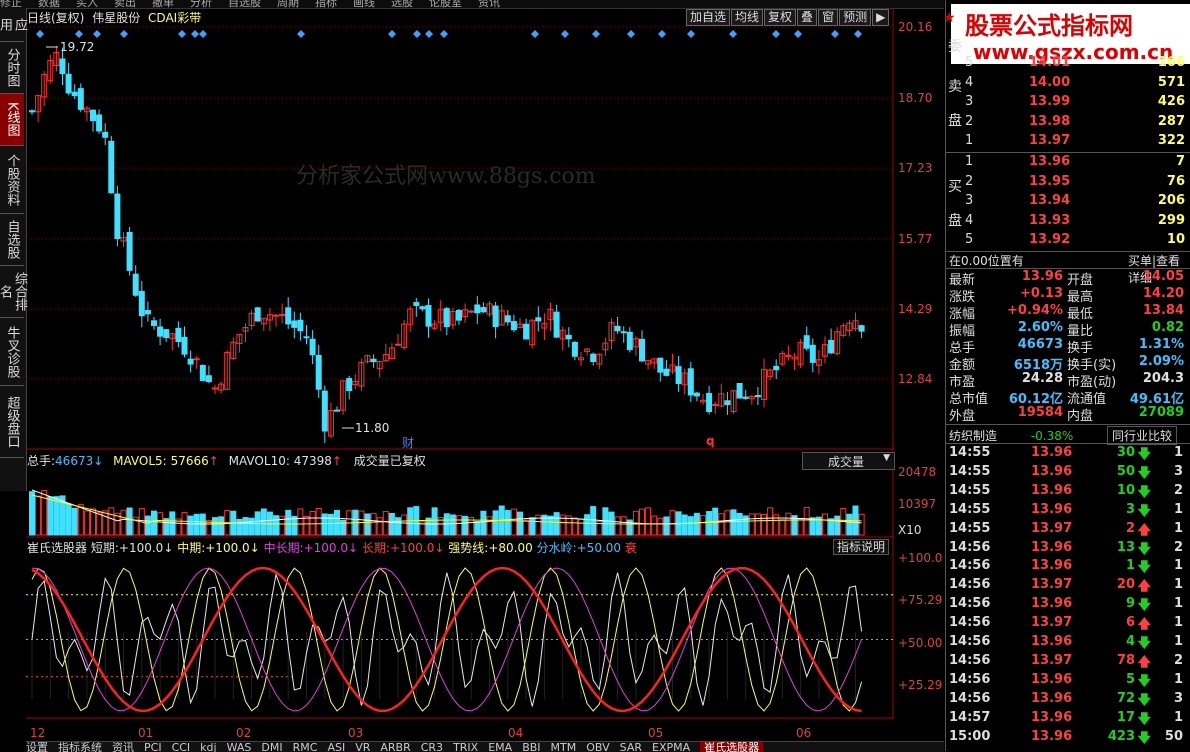 The image size is (1190, 752). What do you see at coordinates (710, 441) in the screenshot?
I see `q-marker: q` at bounding box center [710, 441].